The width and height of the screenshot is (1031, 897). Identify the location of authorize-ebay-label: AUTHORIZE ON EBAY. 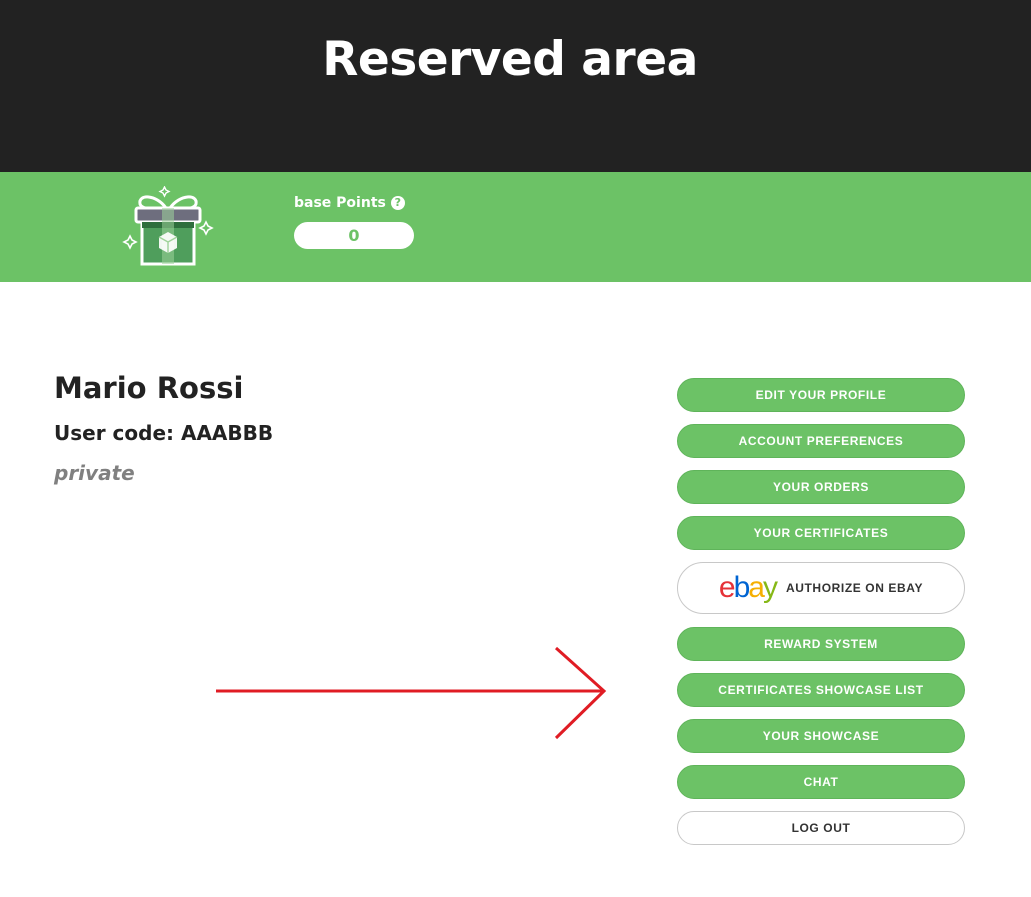
(854, 588).